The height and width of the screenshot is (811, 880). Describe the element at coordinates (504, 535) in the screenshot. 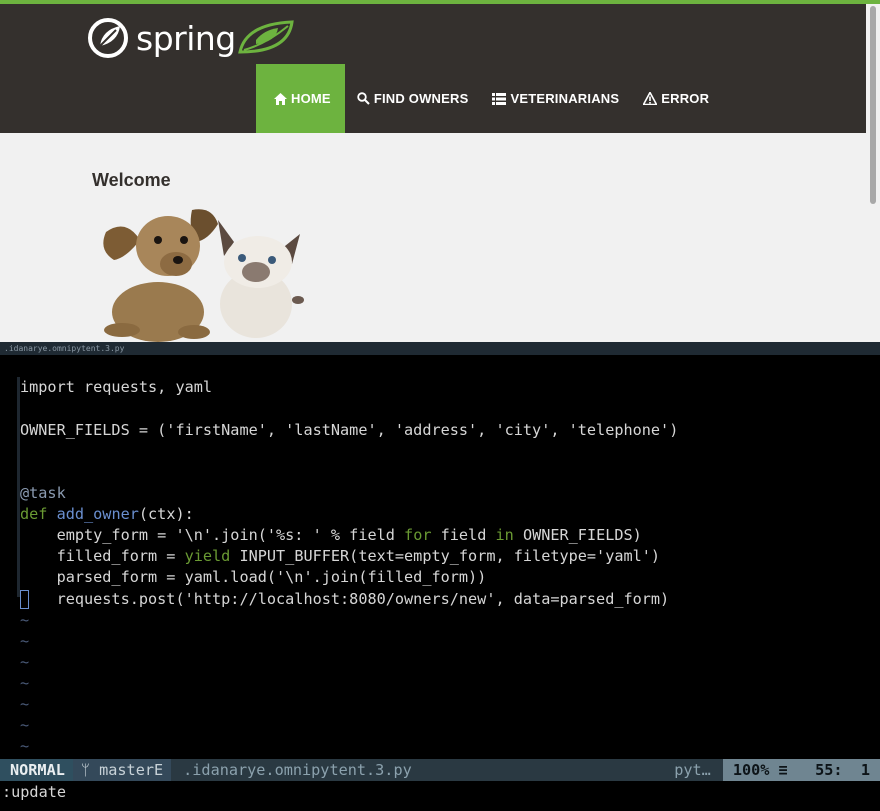

I see `keyword-in: in` at that location.